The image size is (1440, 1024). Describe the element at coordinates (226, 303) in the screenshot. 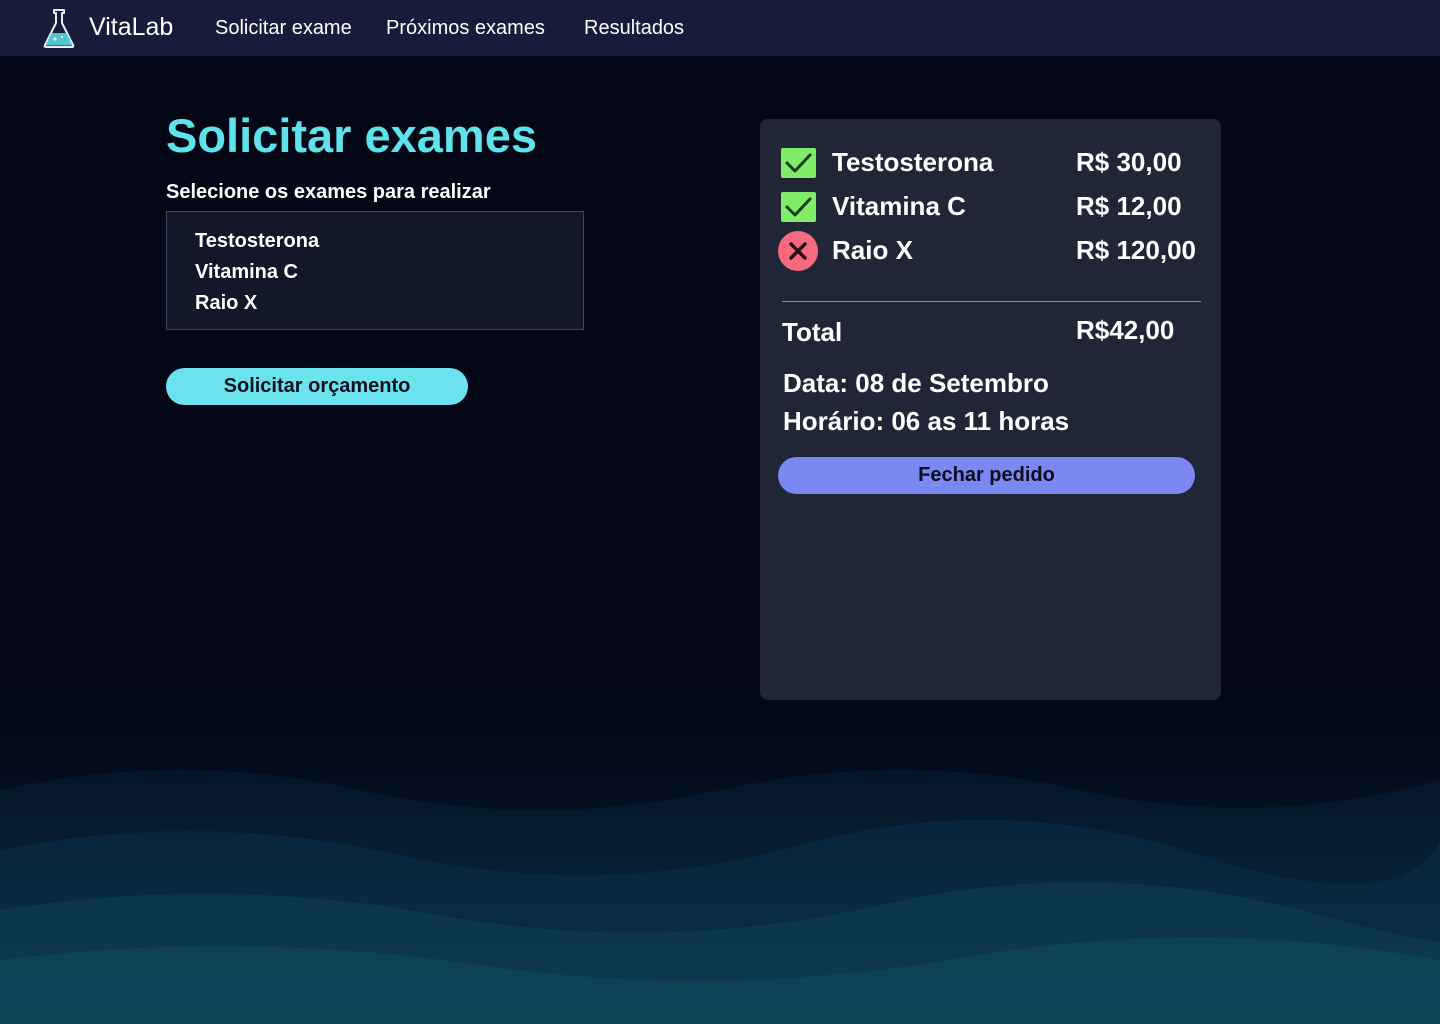

I see `exam-option-raio-x: Raio X` at that location.